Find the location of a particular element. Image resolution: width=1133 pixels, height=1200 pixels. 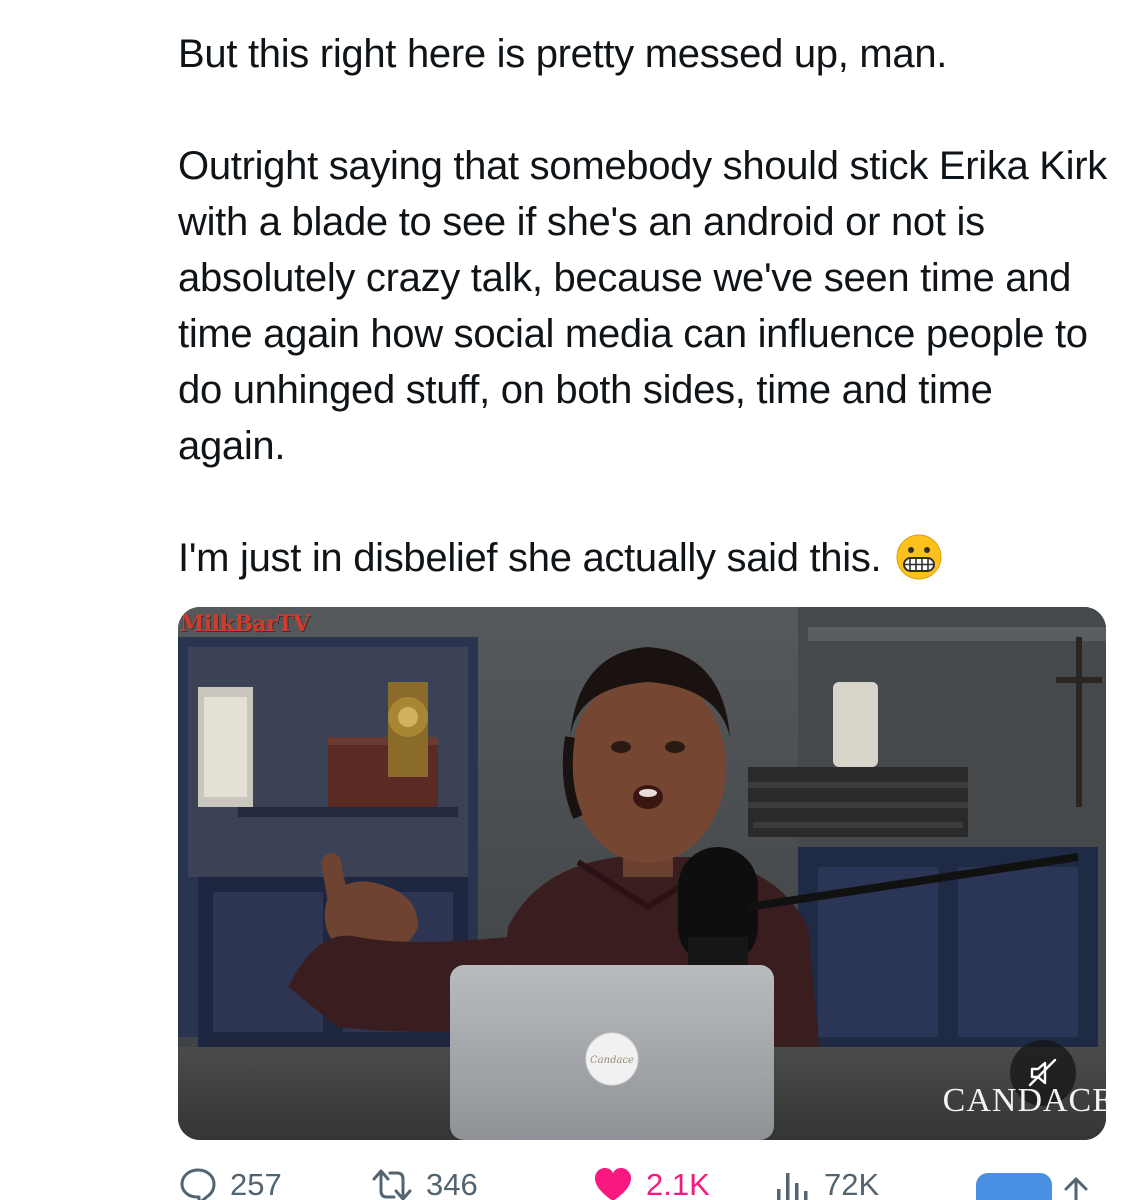

share-button is located at coordinates (1036, 1186).